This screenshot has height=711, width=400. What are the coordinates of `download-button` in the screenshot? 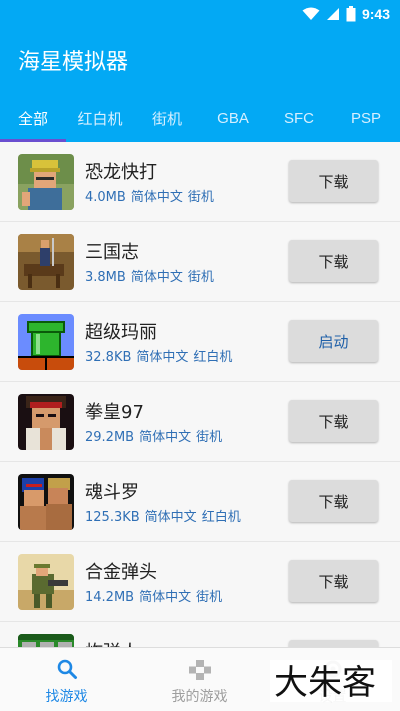 It's located at (333, 643).